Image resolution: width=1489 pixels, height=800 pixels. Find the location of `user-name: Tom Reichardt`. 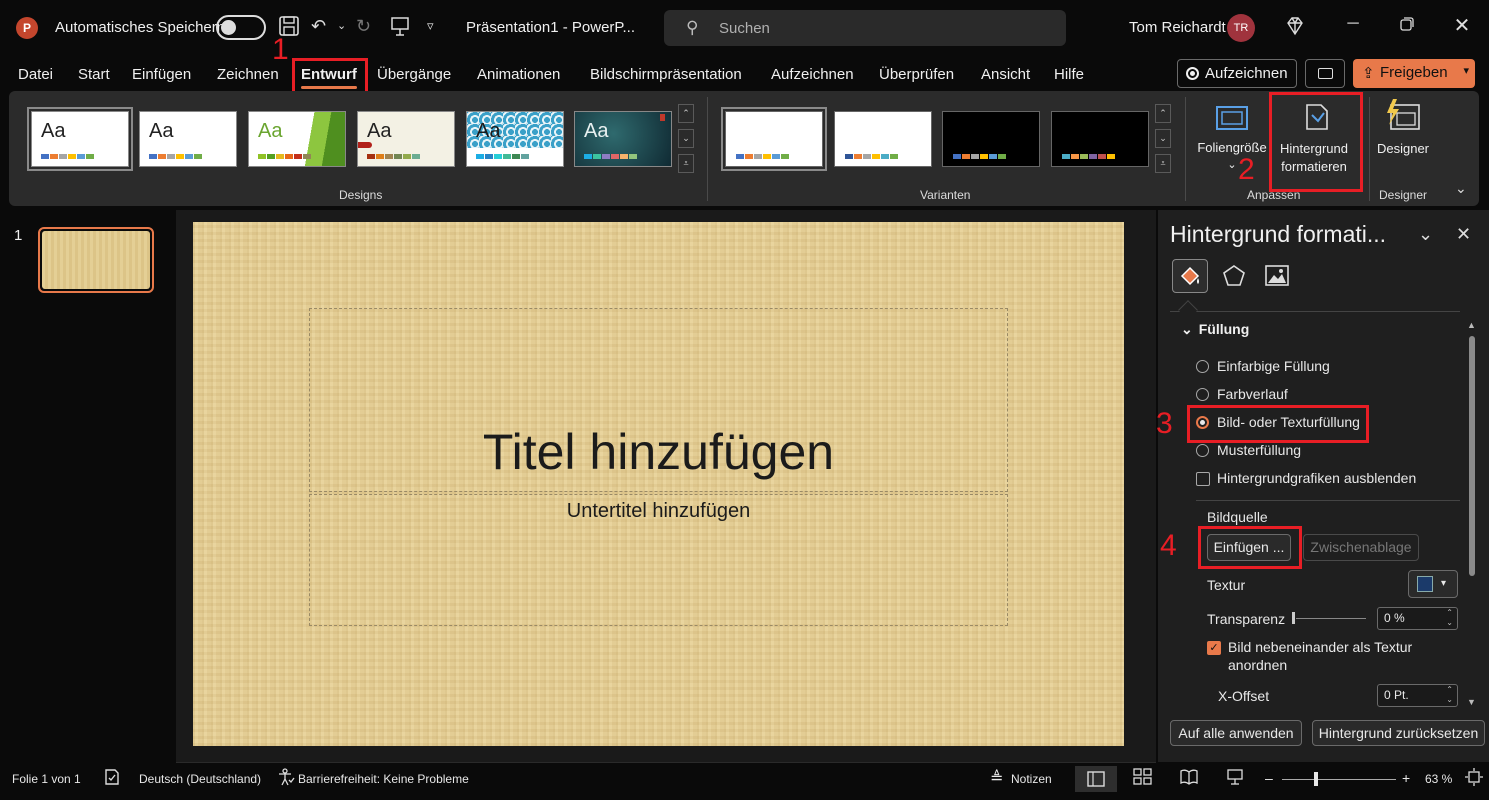

user-name: Tom Reichardt is located at coordinates (1177, 27).